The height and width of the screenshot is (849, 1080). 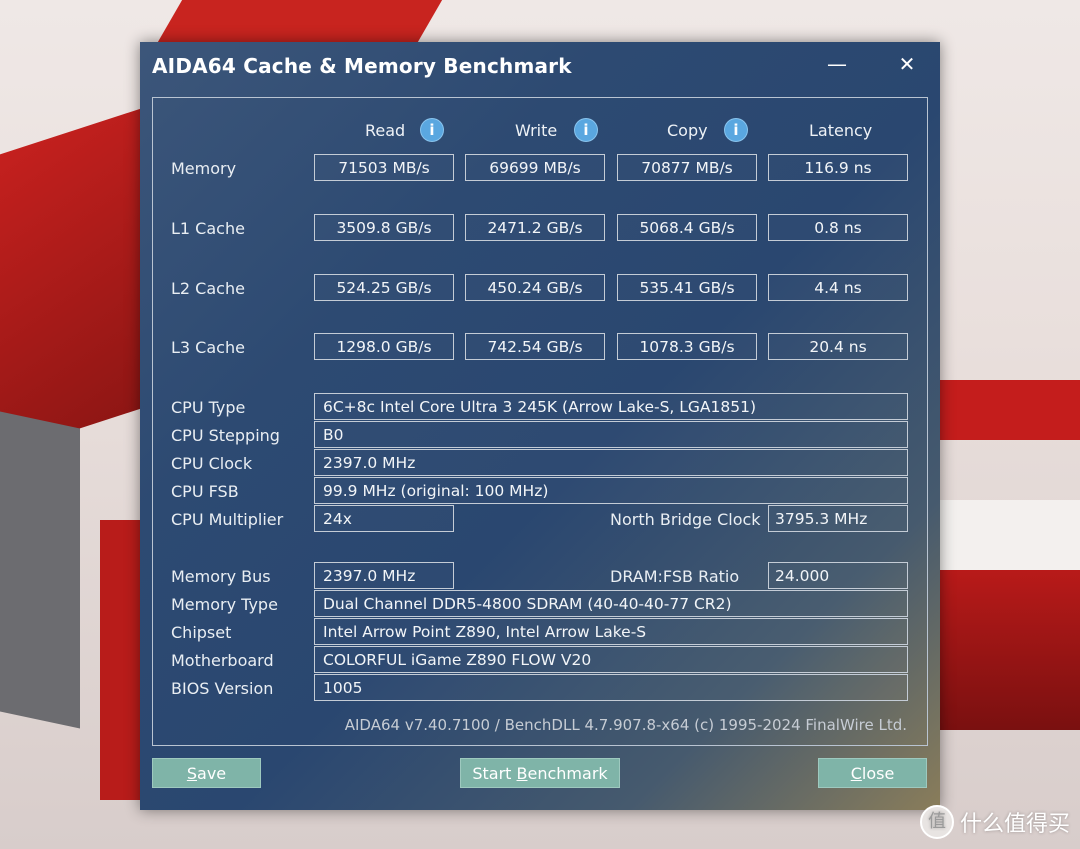 What do you see at coordinates (736, 130) in the screenshot?
I see `copy-info-icon: i` at bounding box center [736, 130].